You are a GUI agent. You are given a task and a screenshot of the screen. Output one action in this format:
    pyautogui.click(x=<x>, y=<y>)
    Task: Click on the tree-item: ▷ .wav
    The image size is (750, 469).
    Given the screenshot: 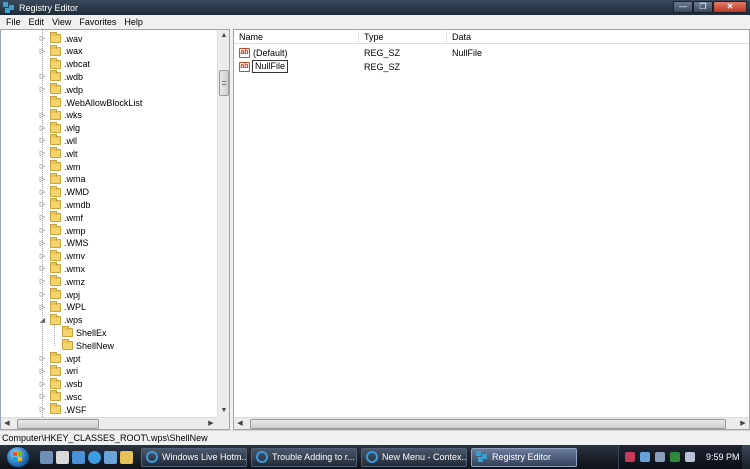 What is the action you would take?
    pyautogui.click(x=60, y=38)
    